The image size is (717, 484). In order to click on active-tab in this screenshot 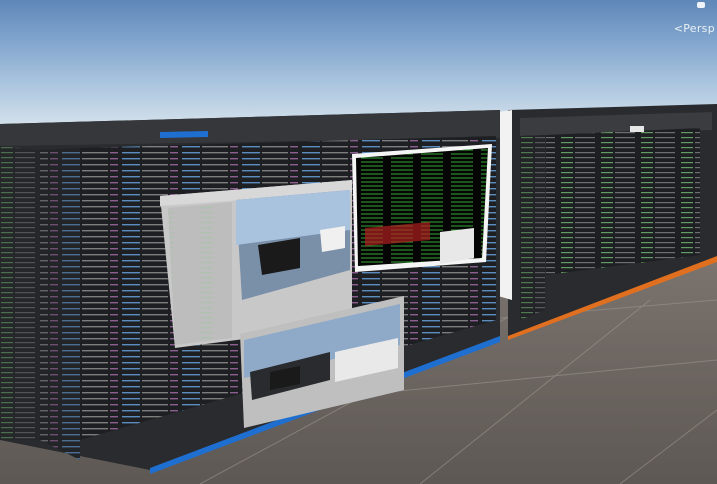, I will do `click(184, 134)`.